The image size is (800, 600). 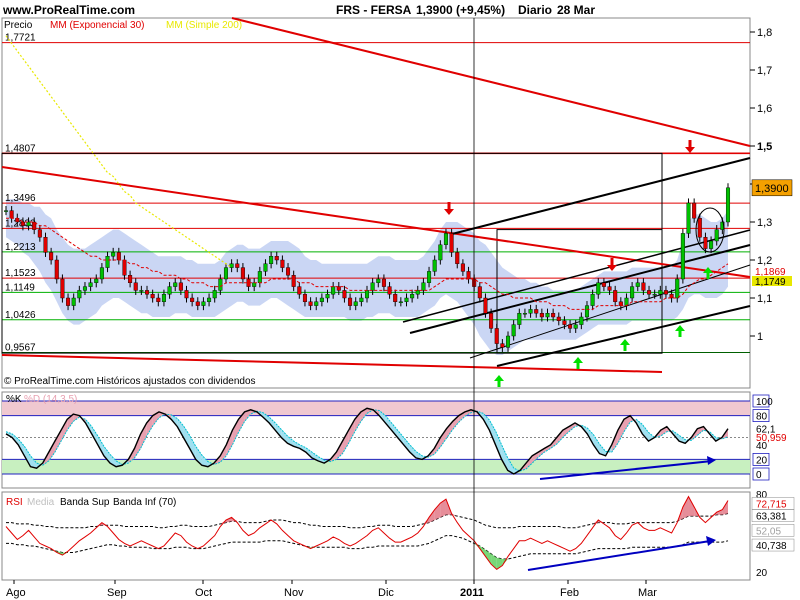 What do you see at coordinates (68, 10) in the screenshot?
I see `site-name: www.ProRealTime.com` at bounding box center [68, 10].